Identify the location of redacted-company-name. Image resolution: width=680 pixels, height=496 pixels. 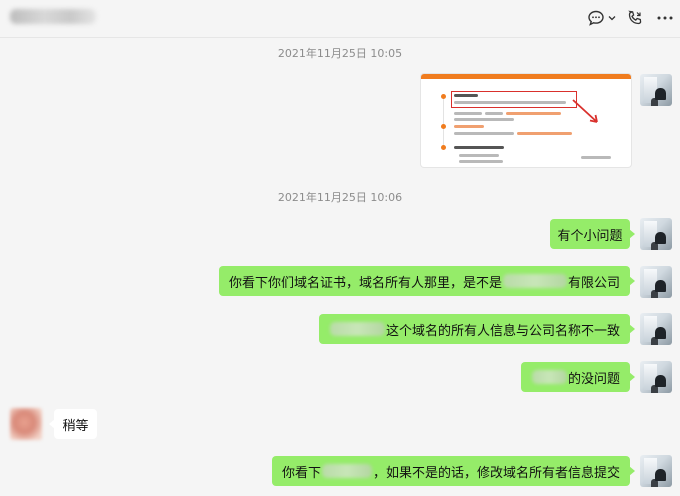
(535, 281).